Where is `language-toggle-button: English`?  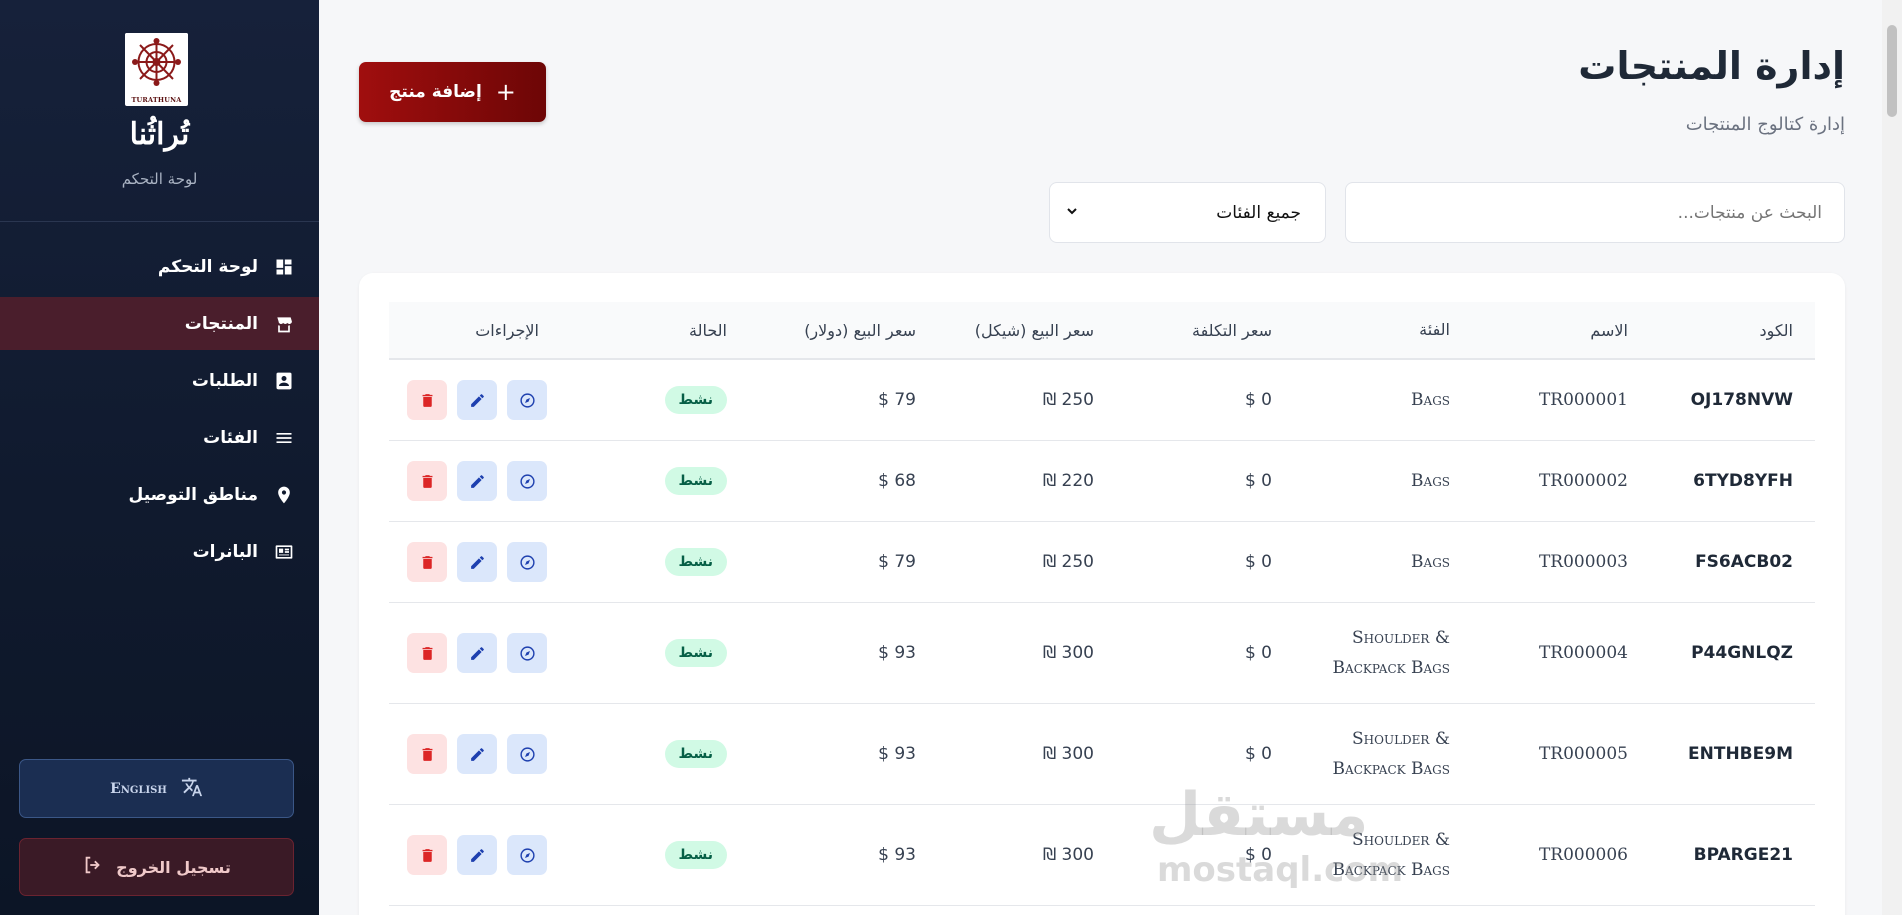 language-toggle-button: English is located at coordinates (156, 788).